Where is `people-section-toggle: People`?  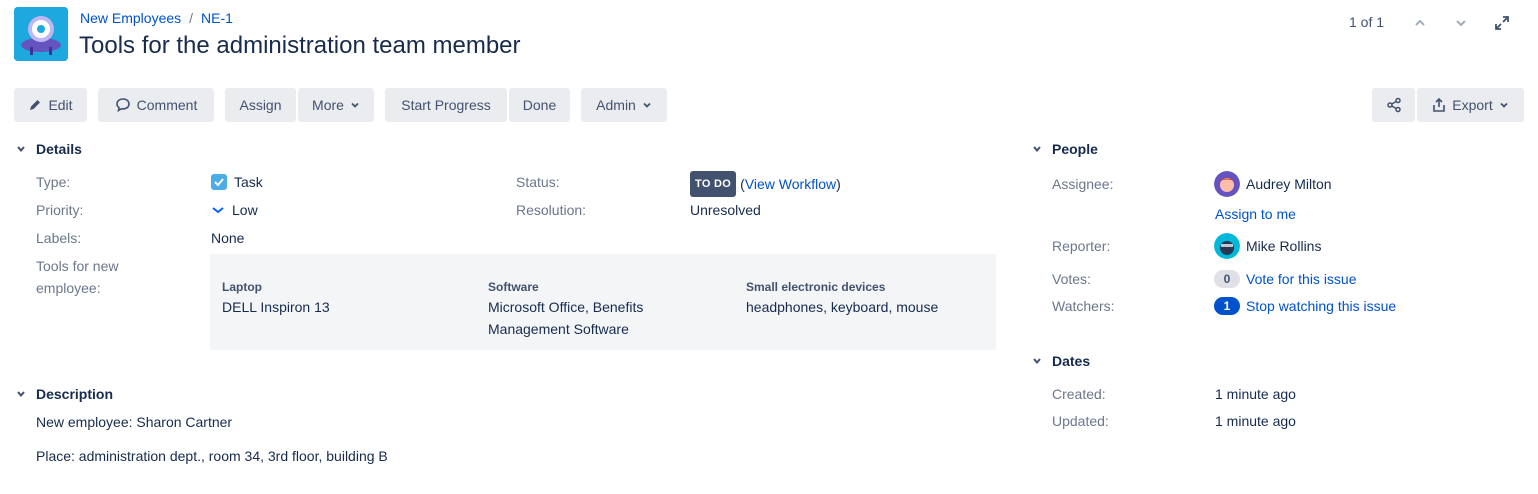 people-section-toggle: People is located at coordinates (1064, 149).